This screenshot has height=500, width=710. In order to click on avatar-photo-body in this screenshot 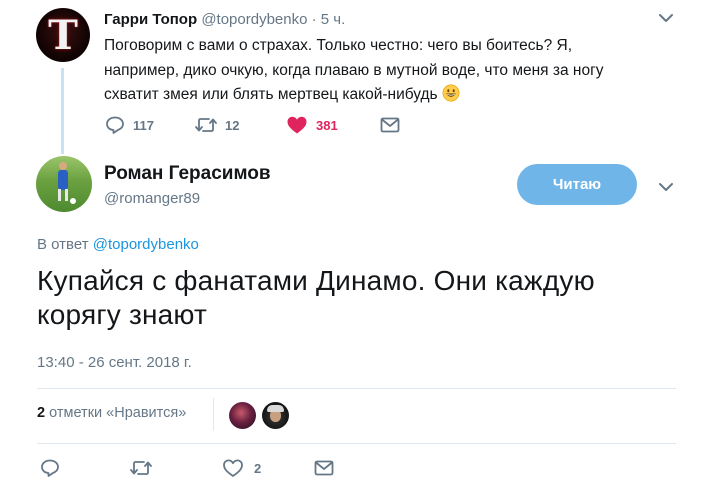, I will do `click(63, 180)`.